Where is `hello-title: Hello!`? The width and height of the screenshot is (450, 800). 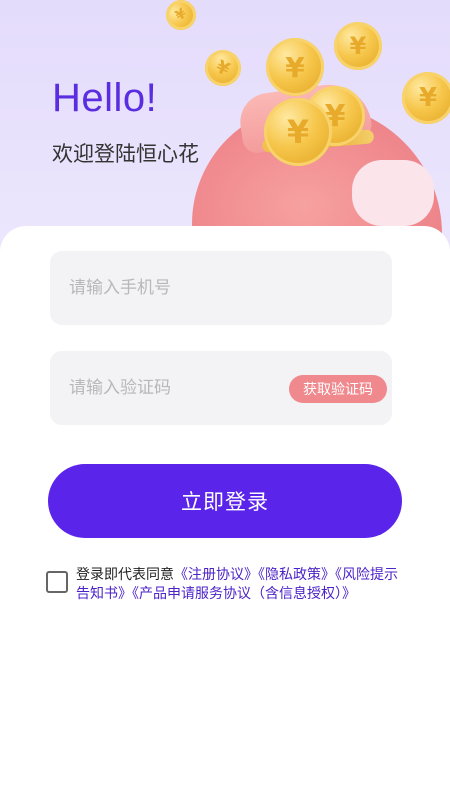
hello-title: Hello! is located at coordinates (105, 98).